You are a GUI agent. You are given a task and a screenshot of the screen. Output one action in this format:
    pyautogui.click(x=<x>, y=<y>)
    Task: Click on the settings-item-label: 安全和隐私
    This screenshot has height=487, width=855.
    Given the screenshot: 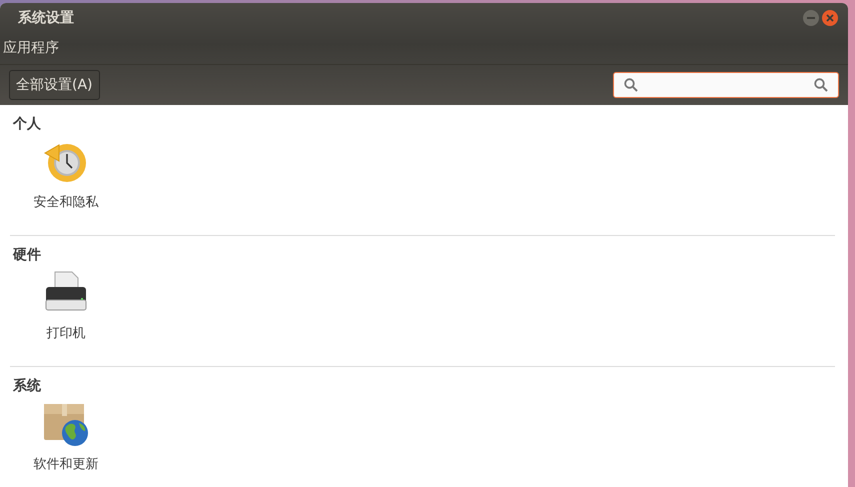 What is the action you would take?
    pyautogui.click(x=66, y=202)
    